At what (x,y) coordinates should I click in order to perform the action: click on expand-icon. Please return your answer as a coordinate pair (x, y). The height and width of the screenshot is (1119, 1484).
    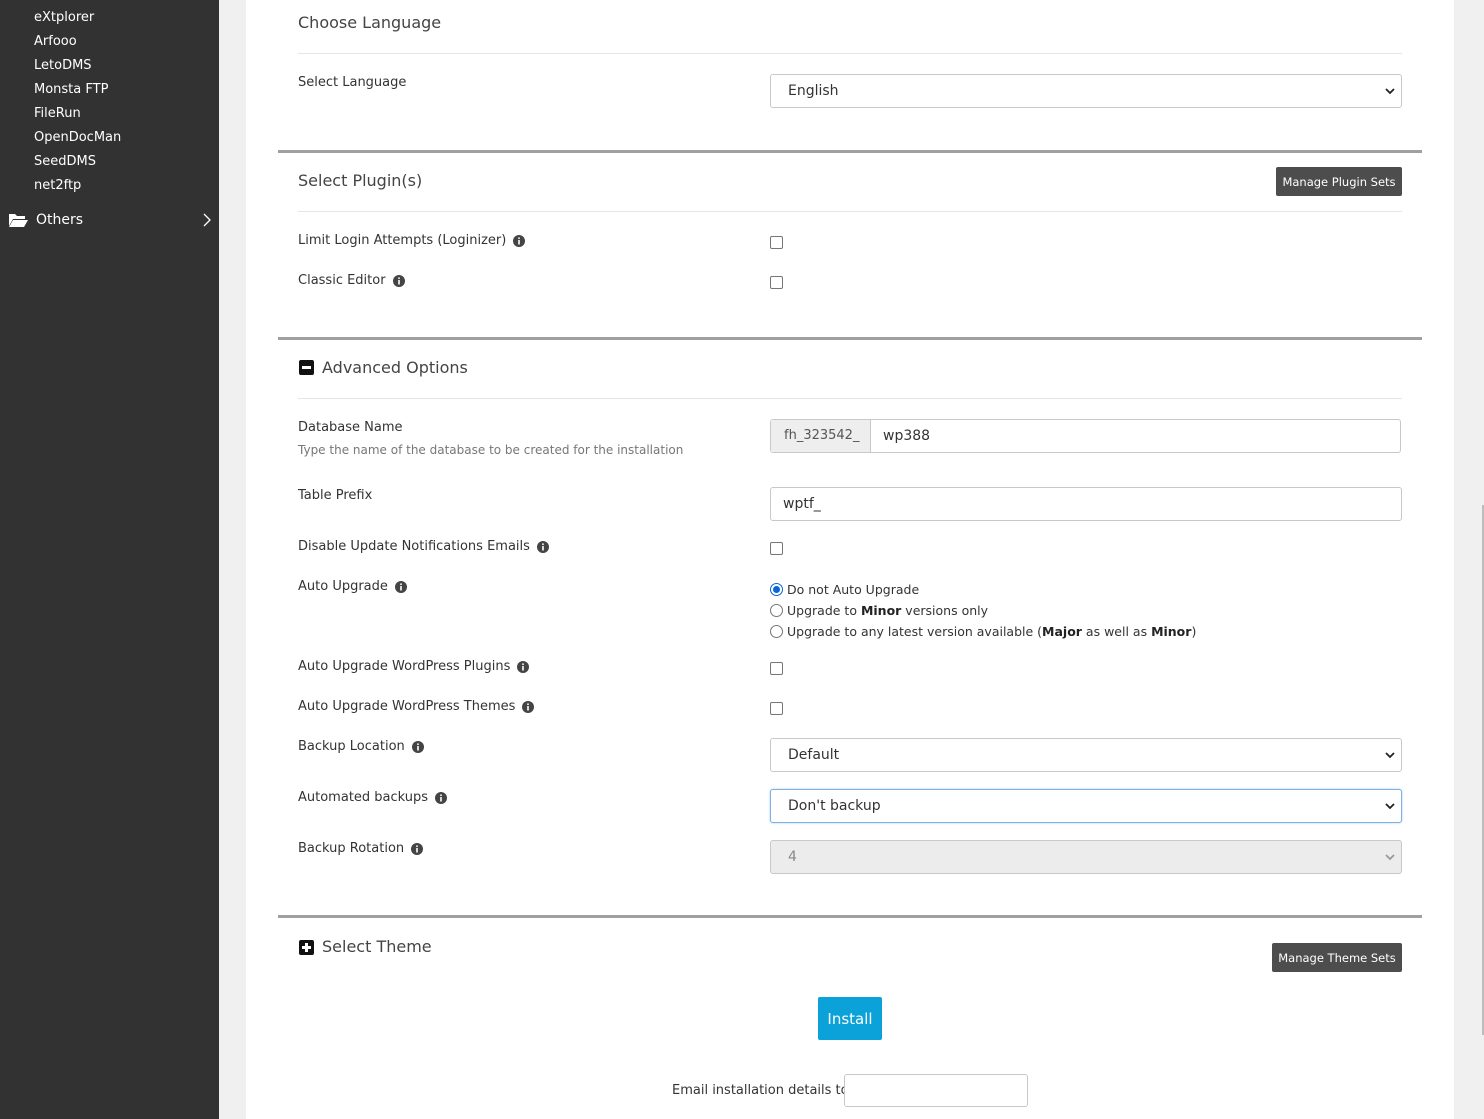
    Looking at the image, I should click on (306, 947).